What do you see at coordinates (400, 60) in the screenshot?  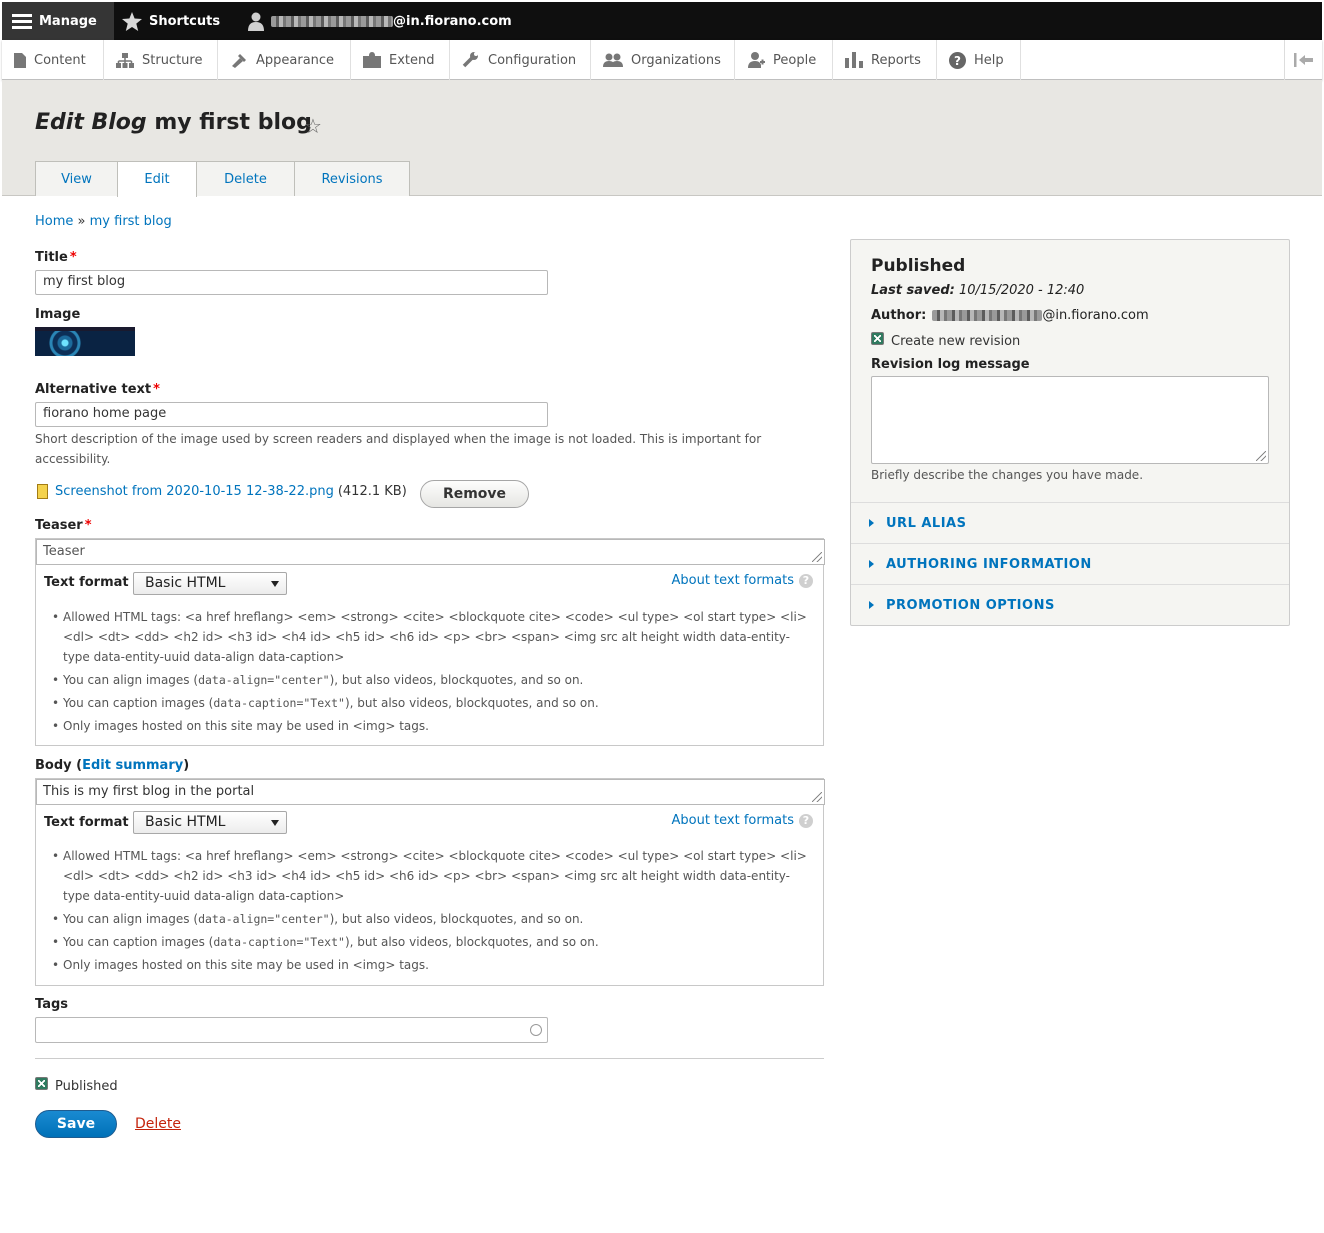 I see `menu-extend: Extend` at bounding box center [400, 60].